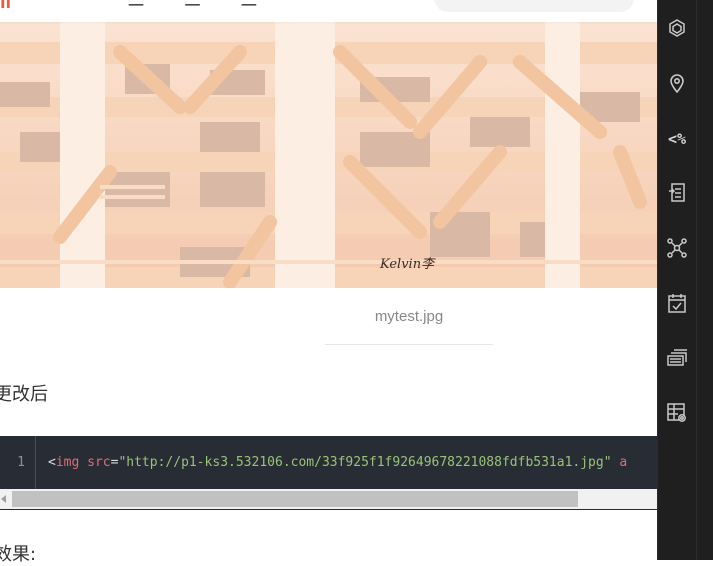  Describe the element at coordinates (677, 193) in the screenshot. I see `document-export-icon` at that location.